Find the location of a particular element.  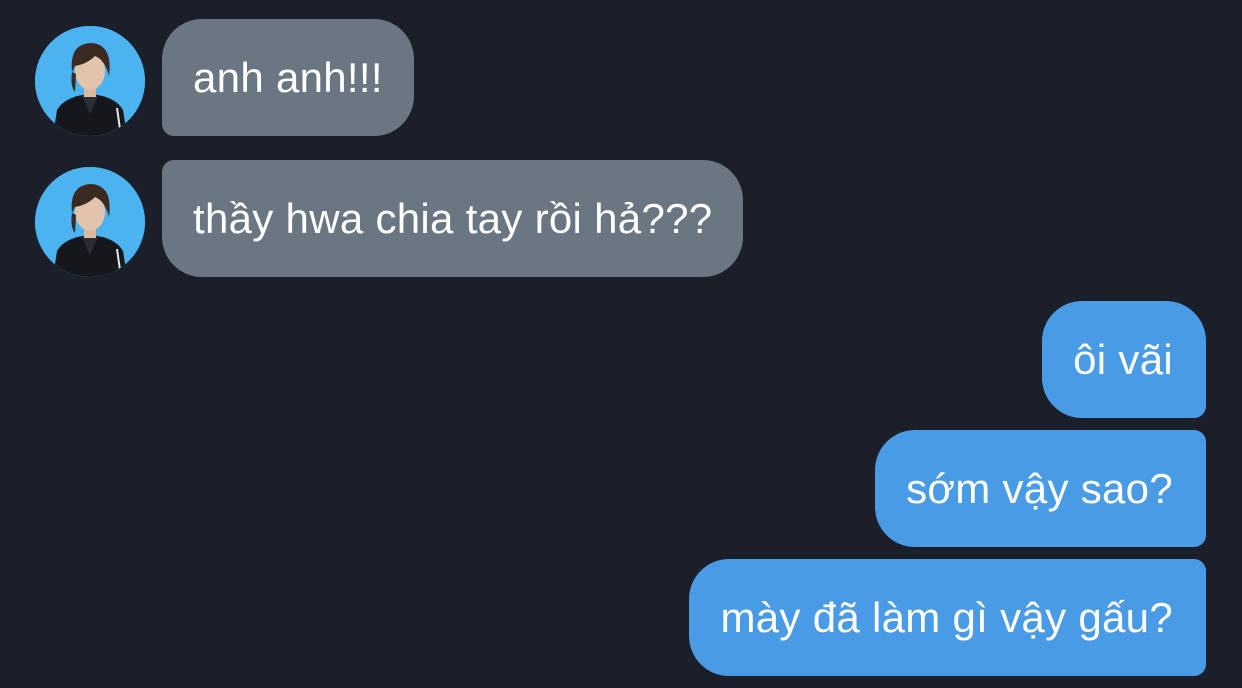

message-text: anh anh!!! is located at coordinates (288, 77).